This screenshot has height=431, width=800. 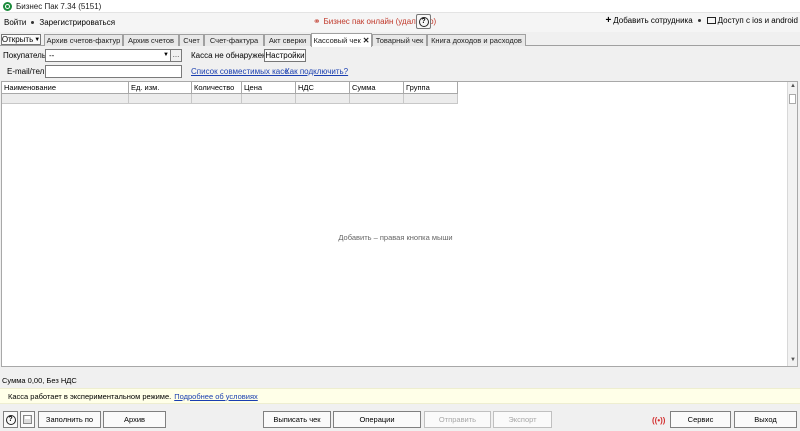 I want to click on vertical-scrollbar: ▲ ▼, so click(x=792, y=224).